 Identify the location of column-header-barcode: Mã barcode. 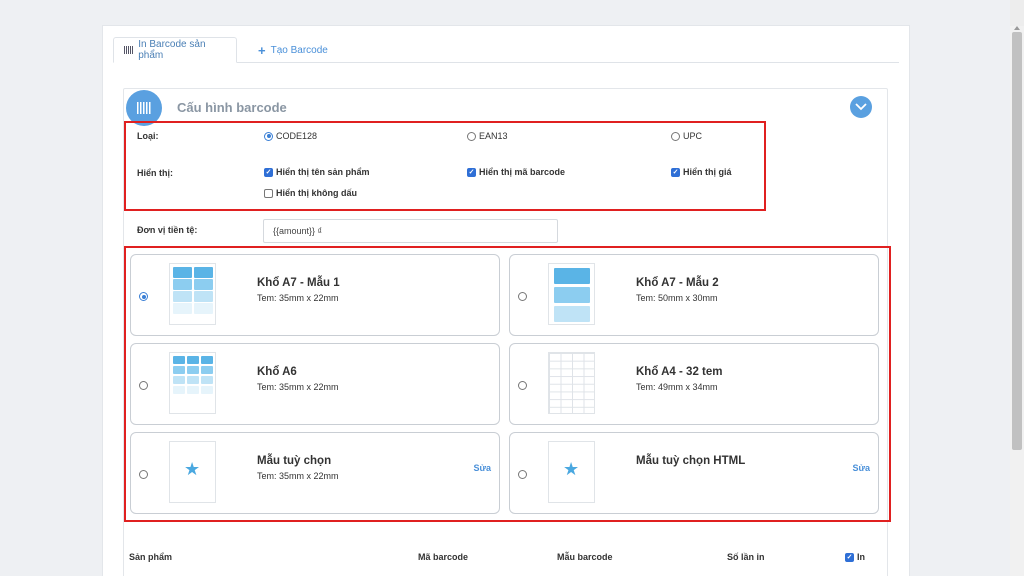
(443, 557).